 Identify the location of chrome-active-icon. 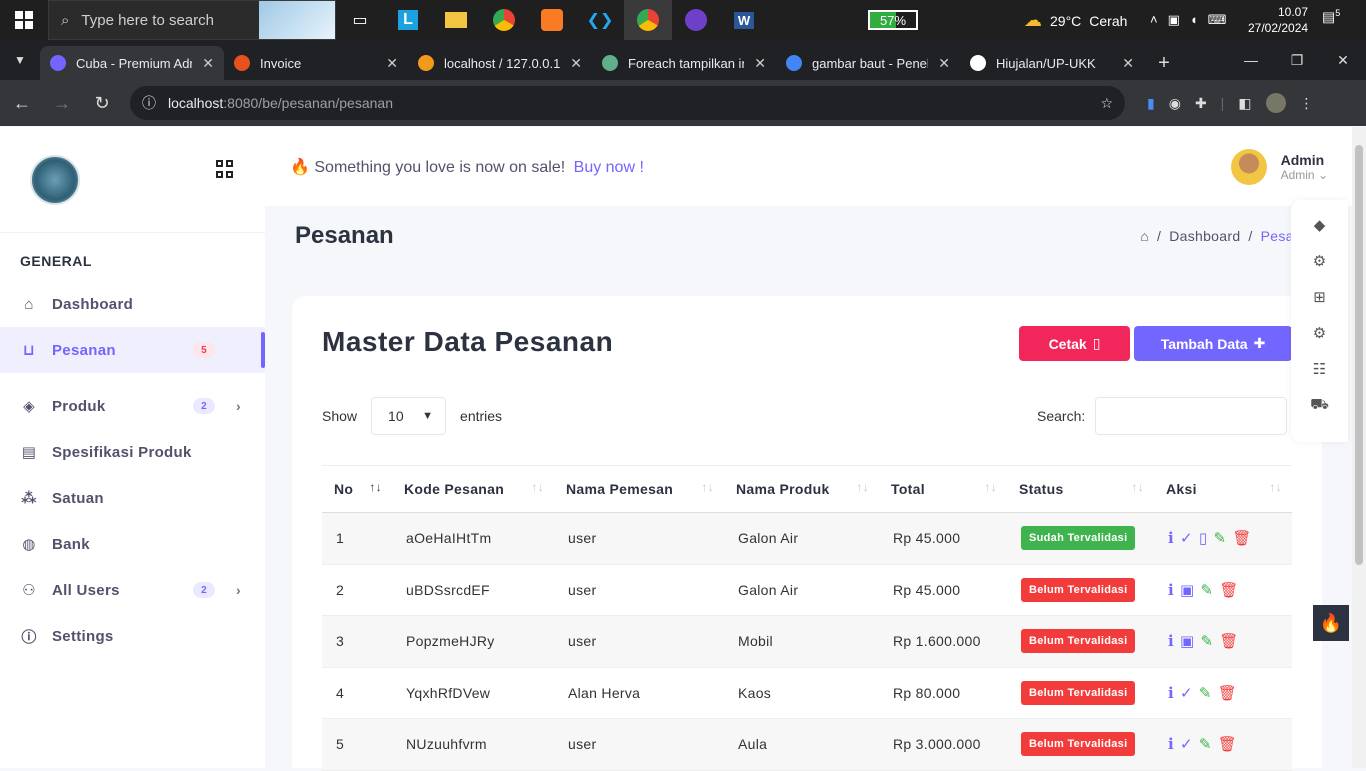
(648, 20).